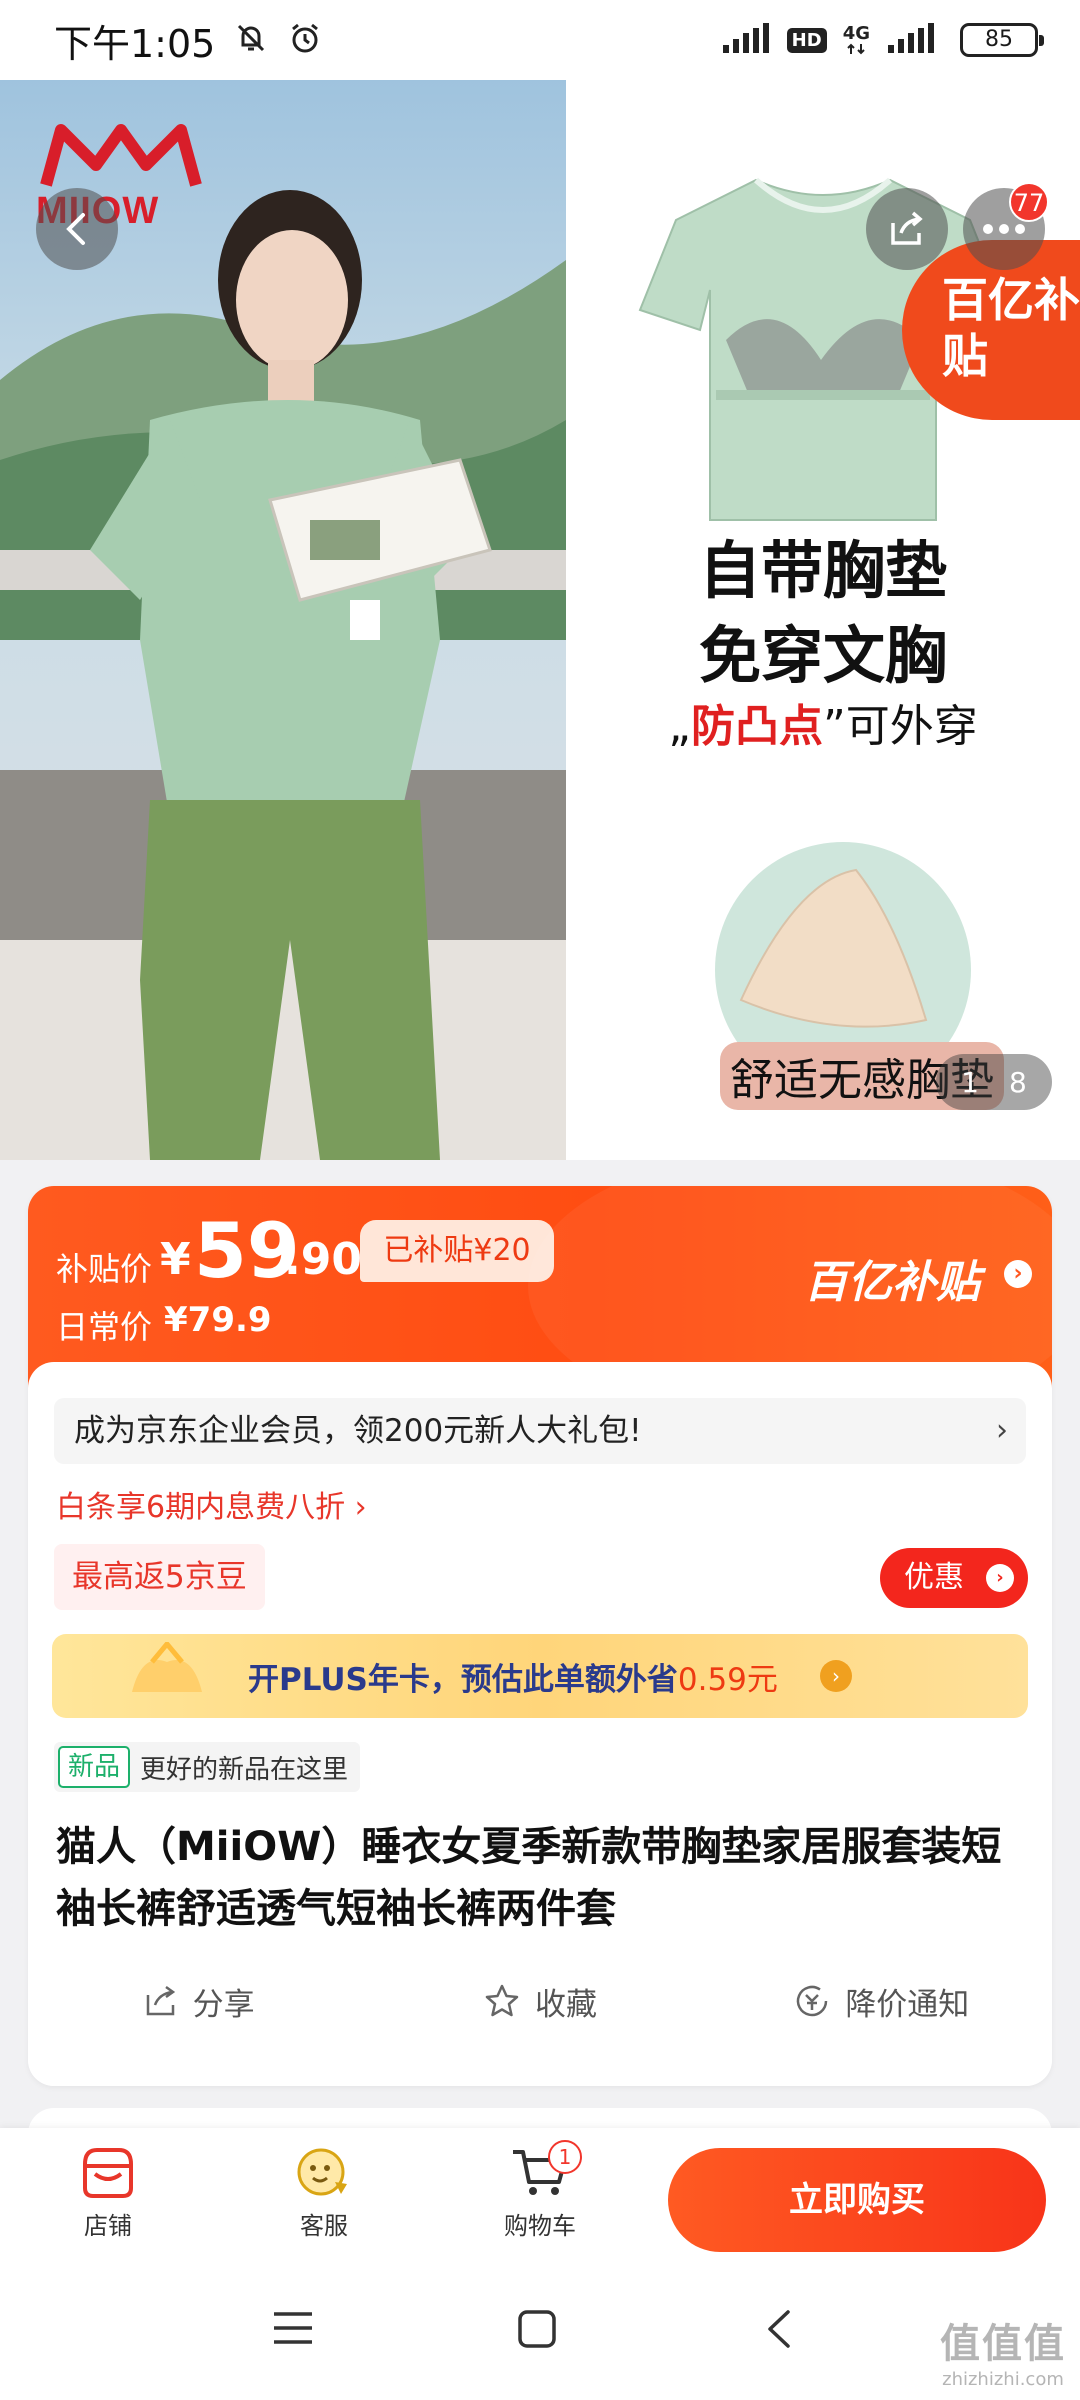  What do you see at coordinates (1004, 229) in the screenshot?
I see `more-icon` at bounding box center [1004, 229].